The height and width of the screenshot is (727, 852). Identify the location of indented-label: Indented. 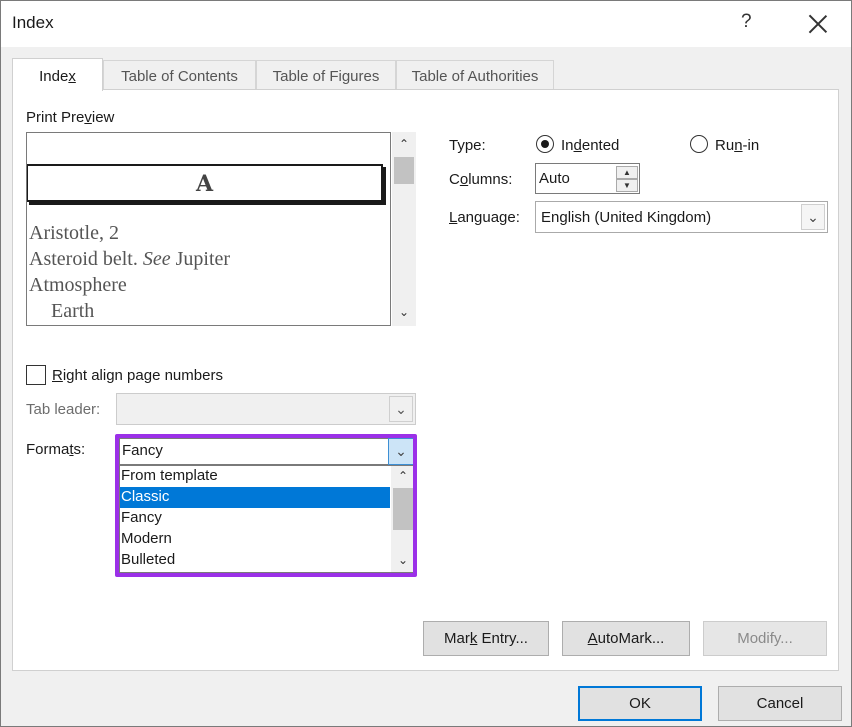
(590, 145).